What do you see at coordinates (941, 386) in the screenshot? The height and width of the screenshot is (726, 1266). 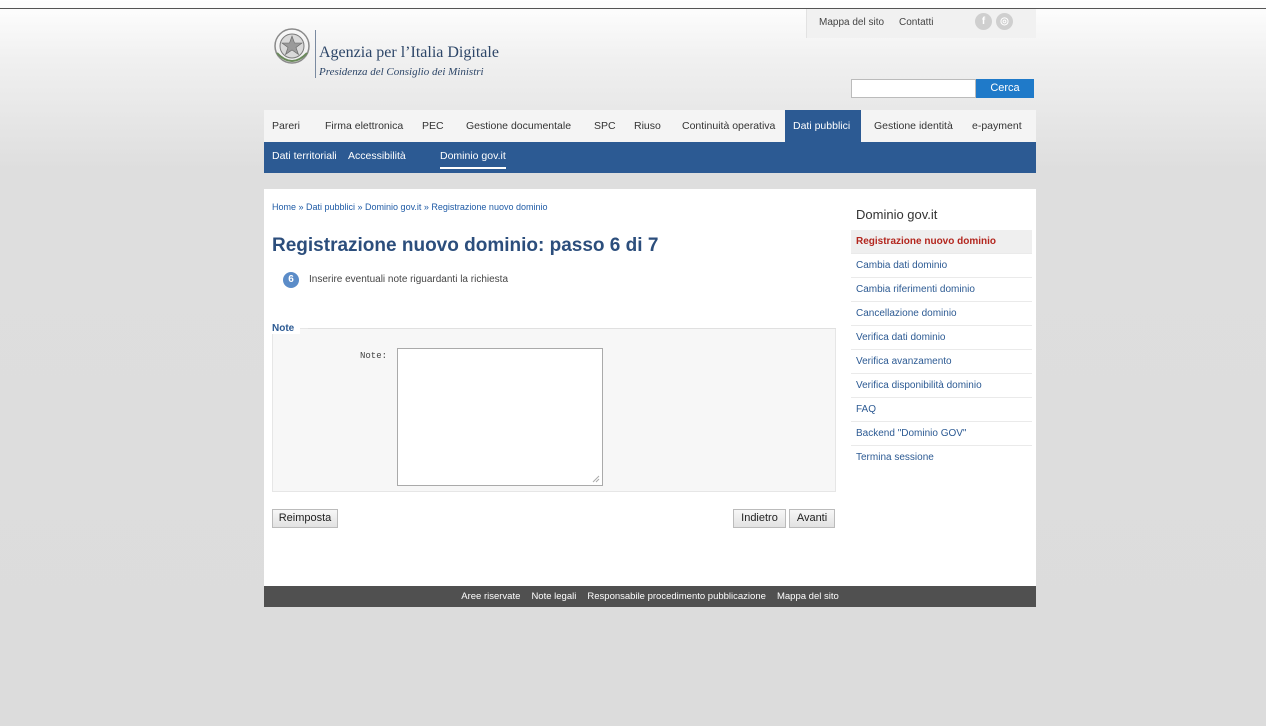 I see `side-item-verifica-disponibilita-dominio: Verifica disponibilità dominio` at bounding box center [941, 386].